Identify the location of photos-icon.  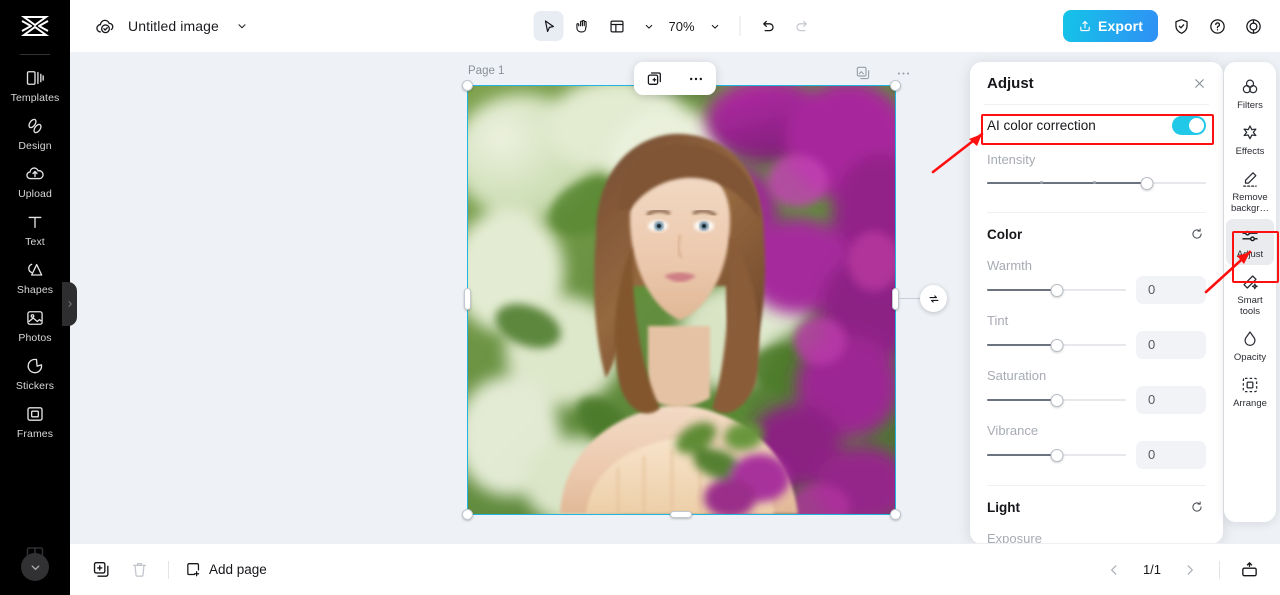
(35, 318).